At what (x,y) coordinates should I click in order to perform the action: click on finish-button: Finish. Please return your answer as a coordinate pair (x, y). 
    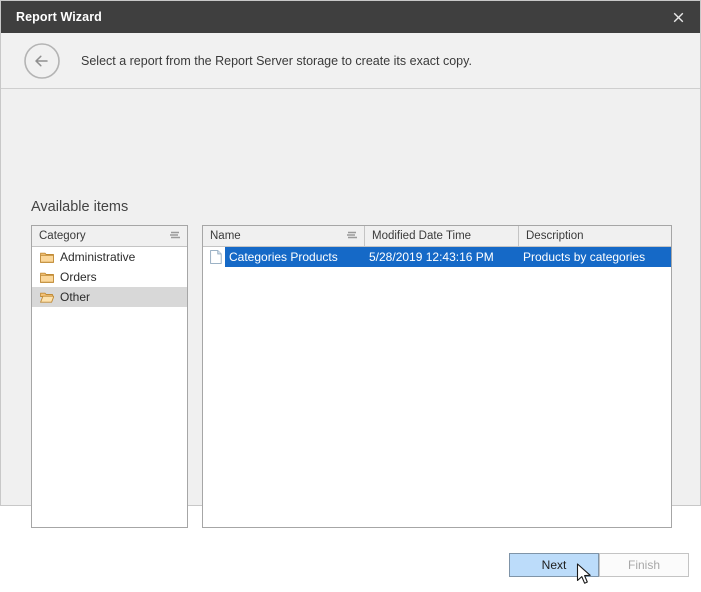
    Looking at the image, I should click on (644, 565).